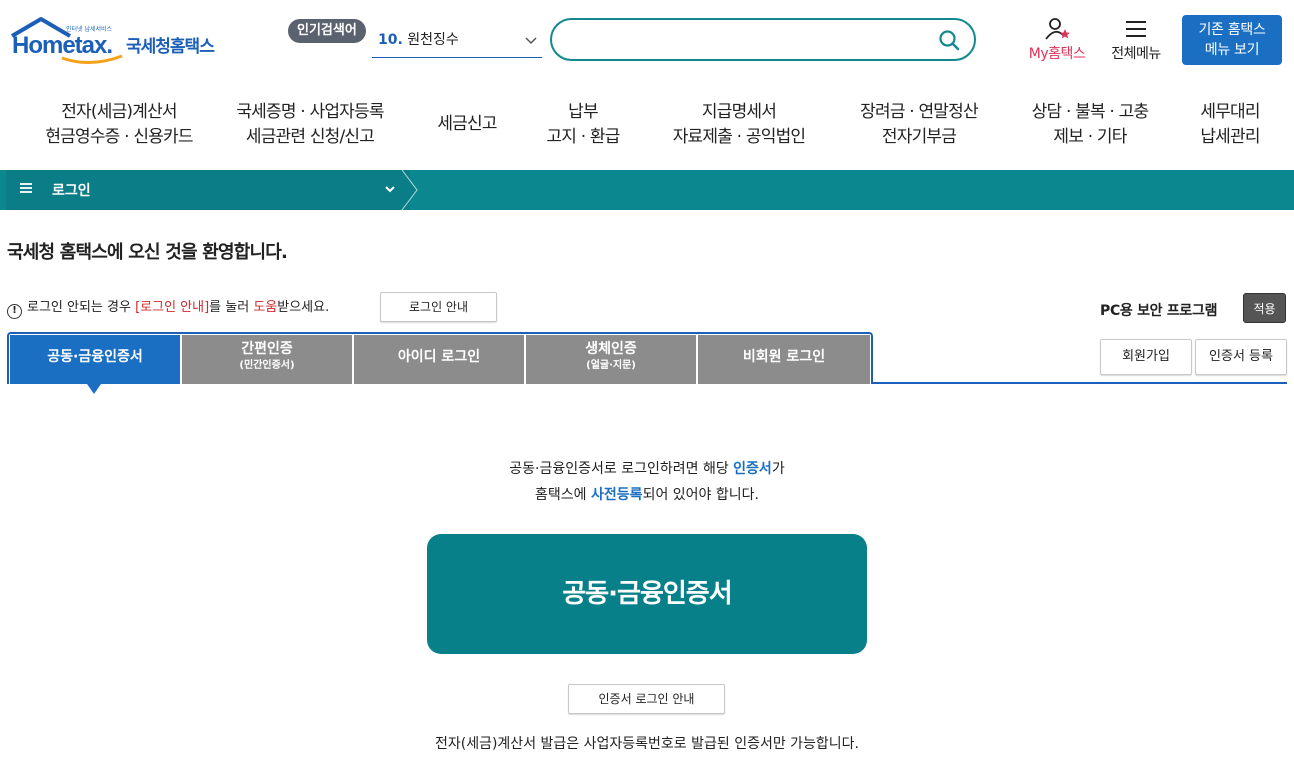 Image resolution: width=1294 pixels, height=766 pixels. I want to click on nav-item-line1: 장려금 · 연말정산, so click(919, 112).